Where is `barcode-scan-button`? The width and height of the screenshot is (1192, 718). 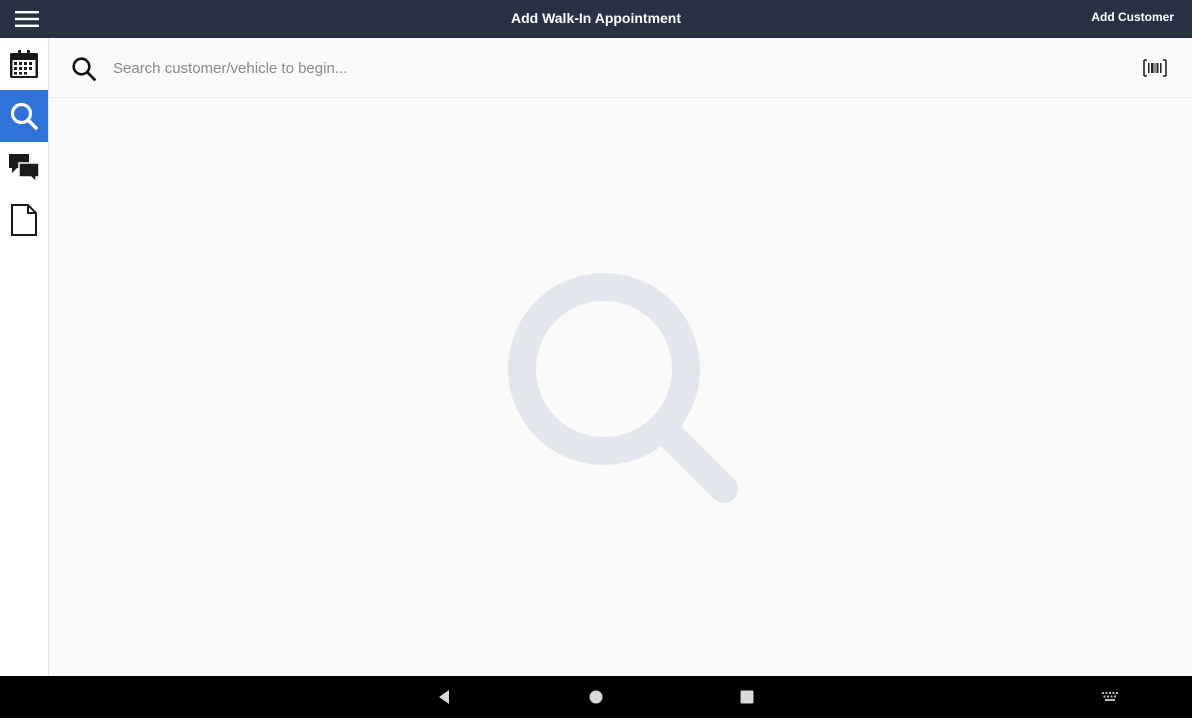
barcode-scan-button is located at coordinates (1155, 68).